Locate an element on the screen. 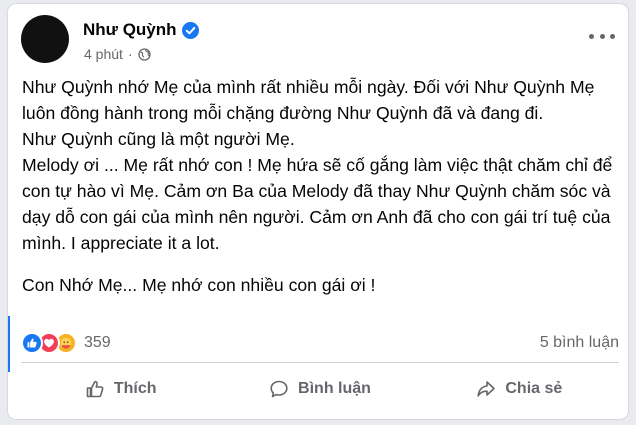 The width and height of the screenshot is (636, 425). like-button: Thích is located at coordinates (120, 389).